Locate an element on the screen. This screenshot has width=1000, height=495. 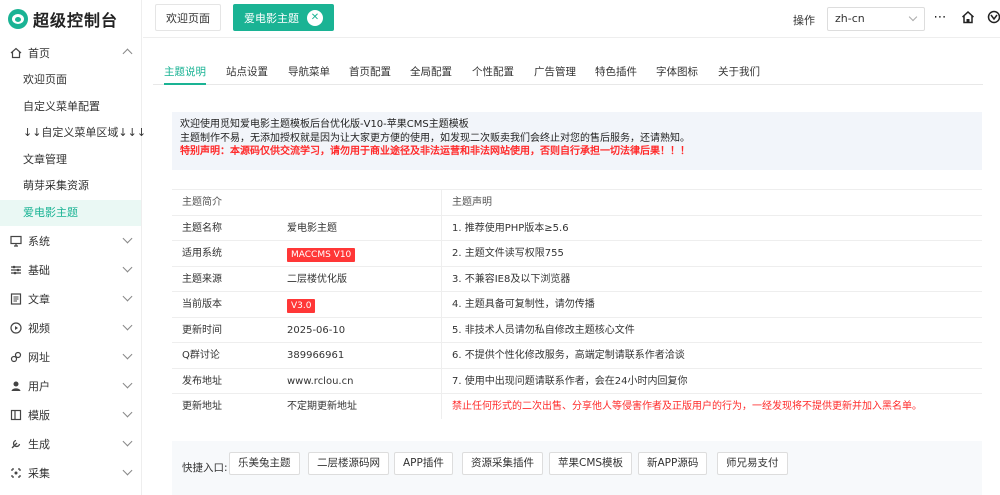
table-row: 更新地址 不定期更新地址 is located at coordinates (307, 406).